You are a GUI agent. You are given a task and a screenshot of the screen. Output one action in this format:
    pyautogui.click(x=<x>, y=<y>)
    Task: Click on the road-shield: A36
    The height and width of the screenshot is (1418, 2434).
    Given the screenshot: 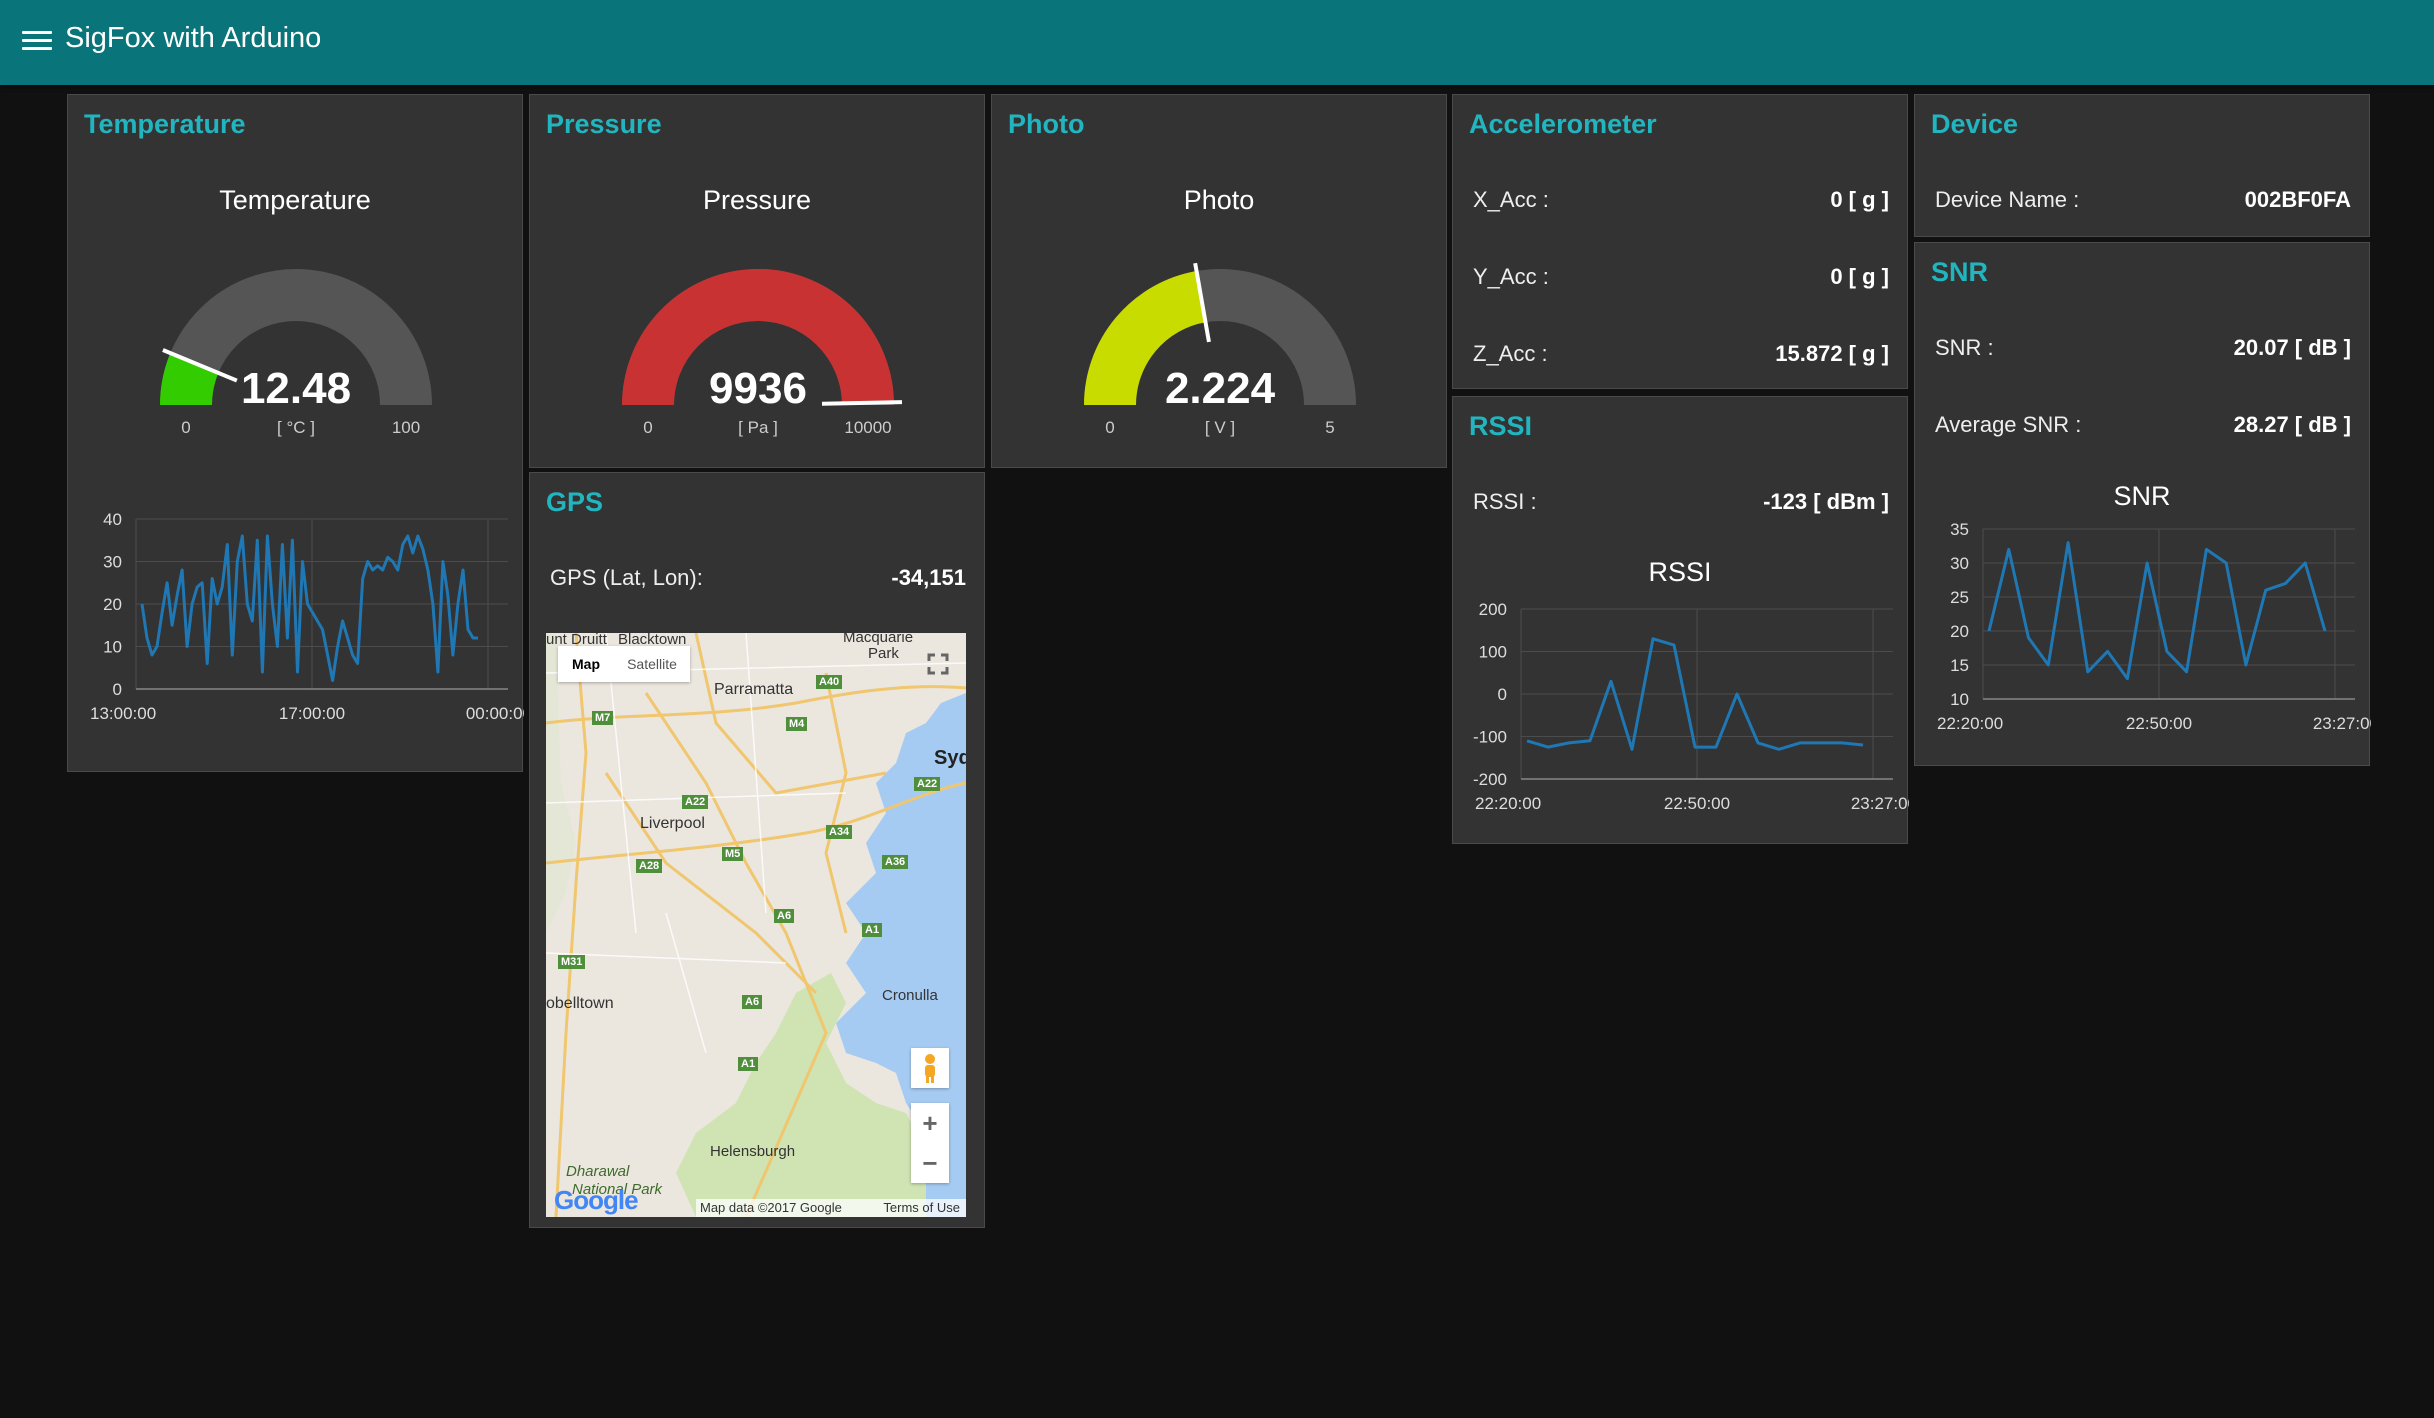 What is the action you would take?
    pyautogui.click(x=895, y=862)
    